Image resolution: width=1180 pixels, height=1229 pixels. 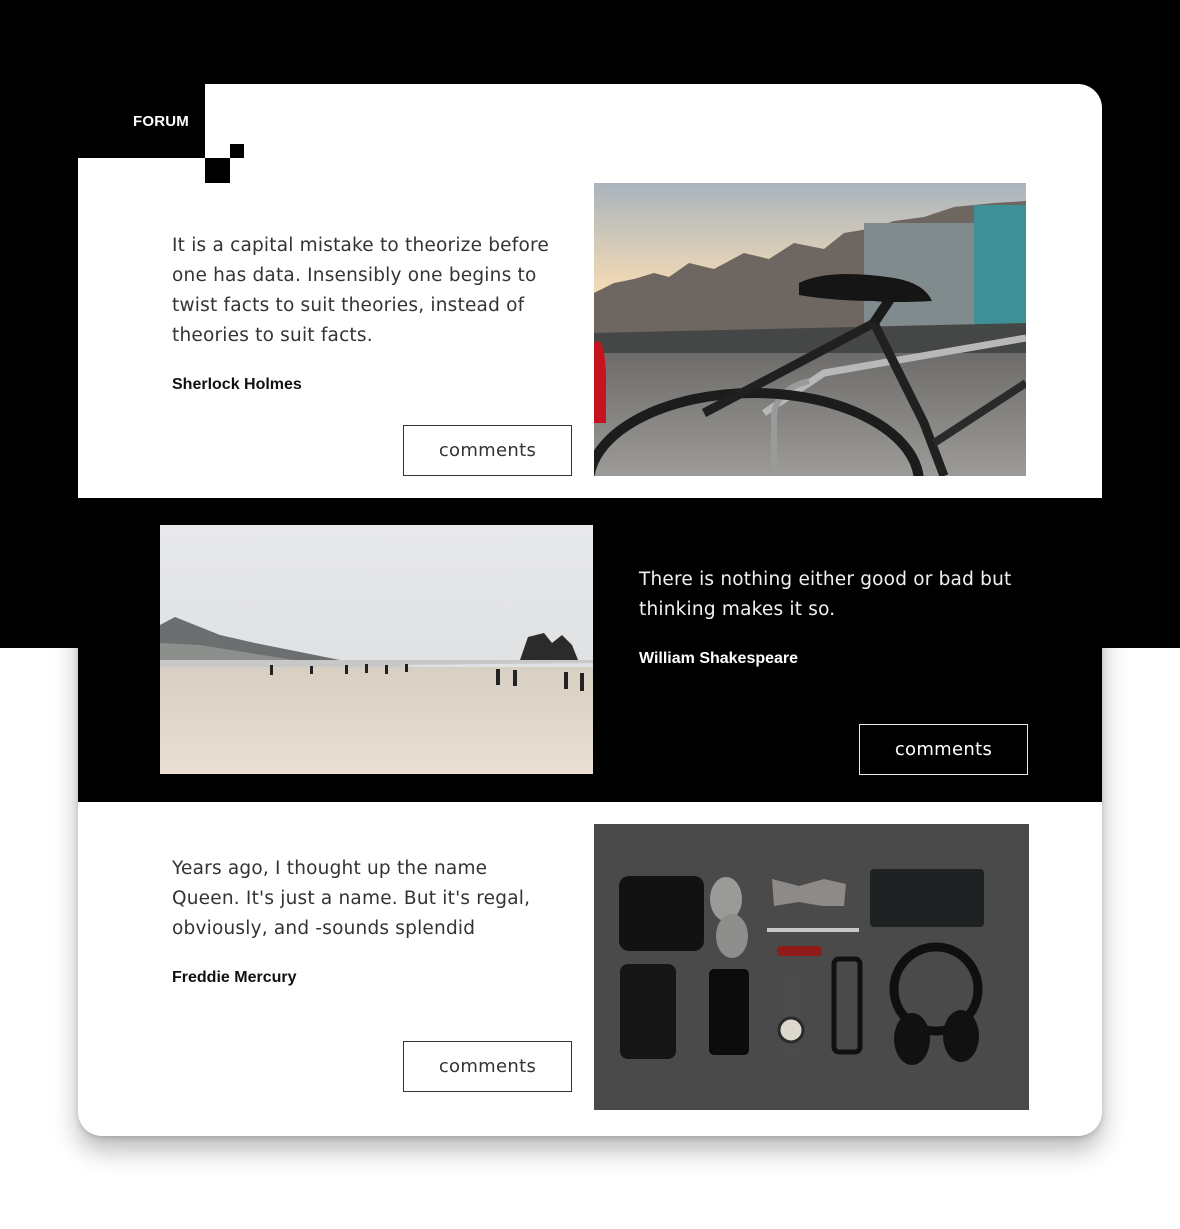 What do you see at coordinates (811, 967) in the screenshot?
I see `flatlay-accessories-photo` at bounding box center [811, 967].